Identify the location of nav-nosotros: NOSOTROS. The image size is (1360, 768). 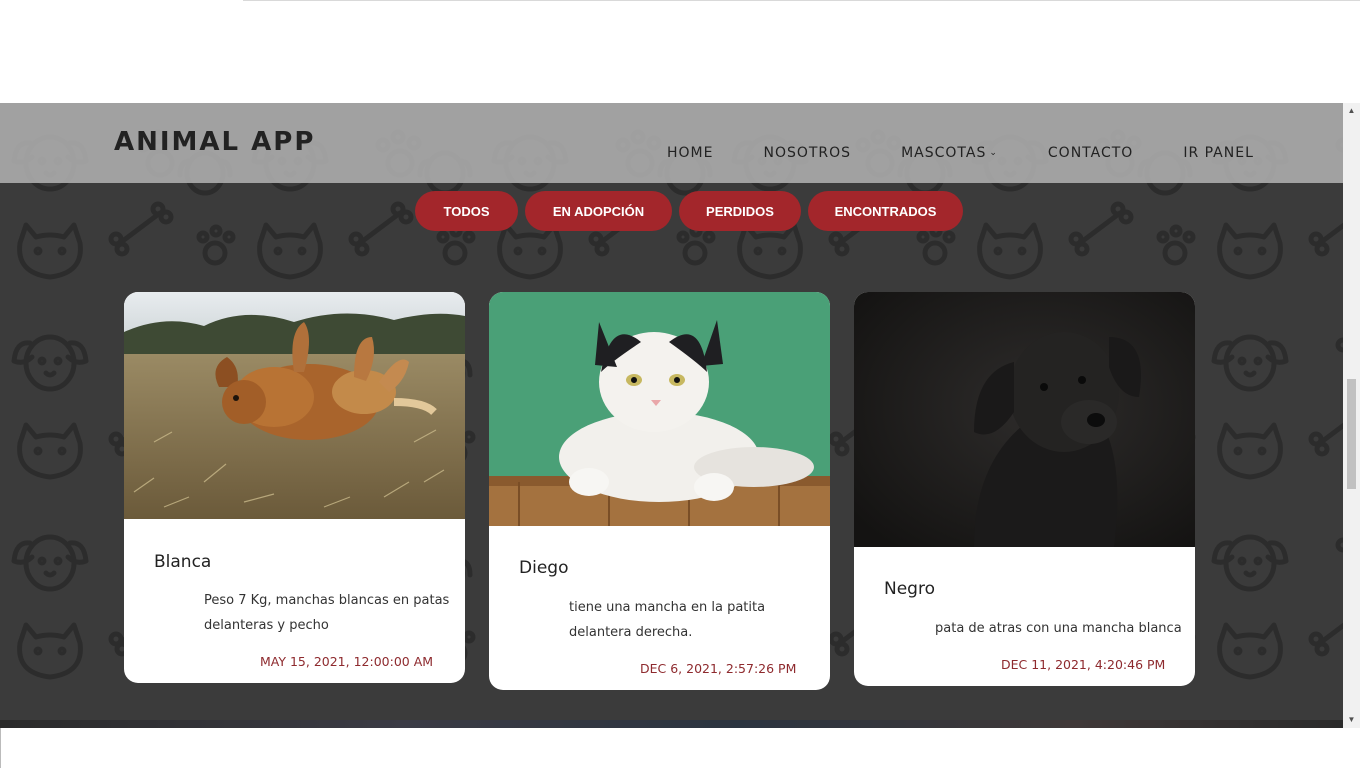
(807, 153).